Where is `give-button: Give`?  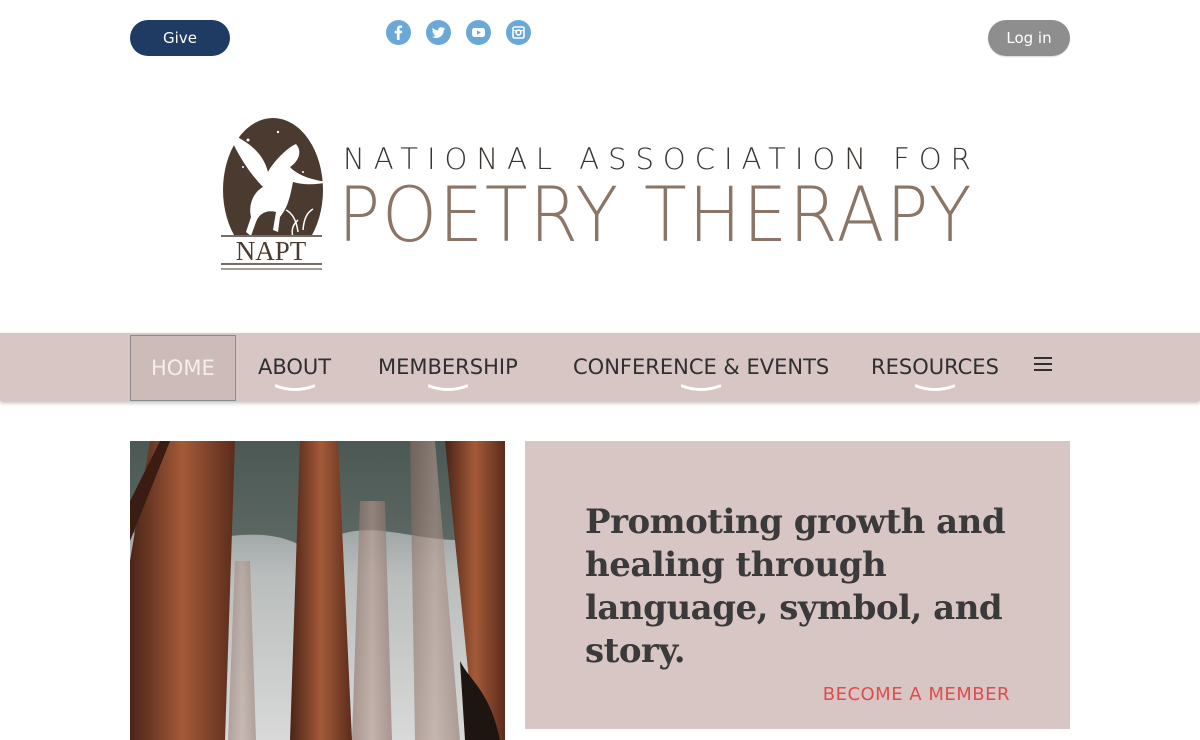
give-button: Give is located at coordinates (180, 38).